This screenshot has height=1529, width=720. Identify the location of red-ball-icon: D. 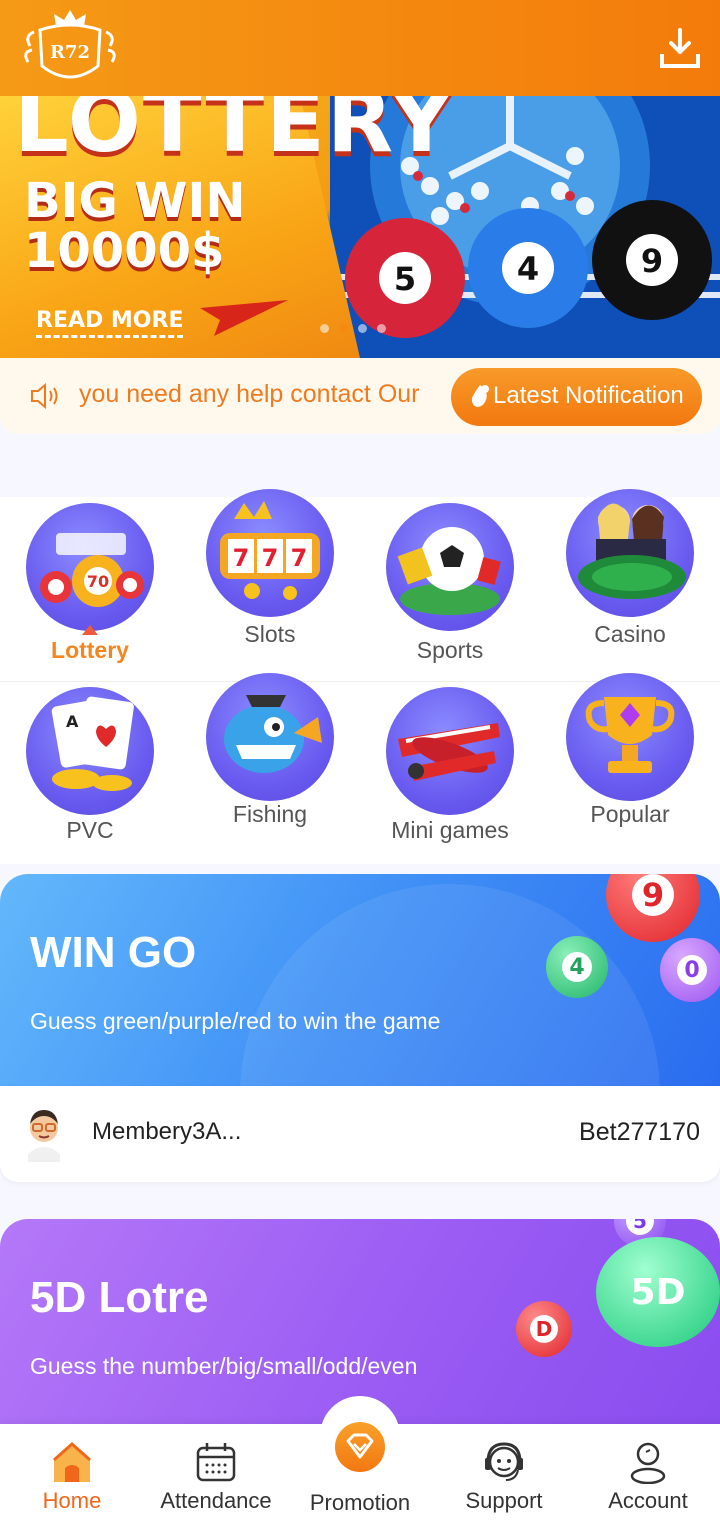
(544, 1329).